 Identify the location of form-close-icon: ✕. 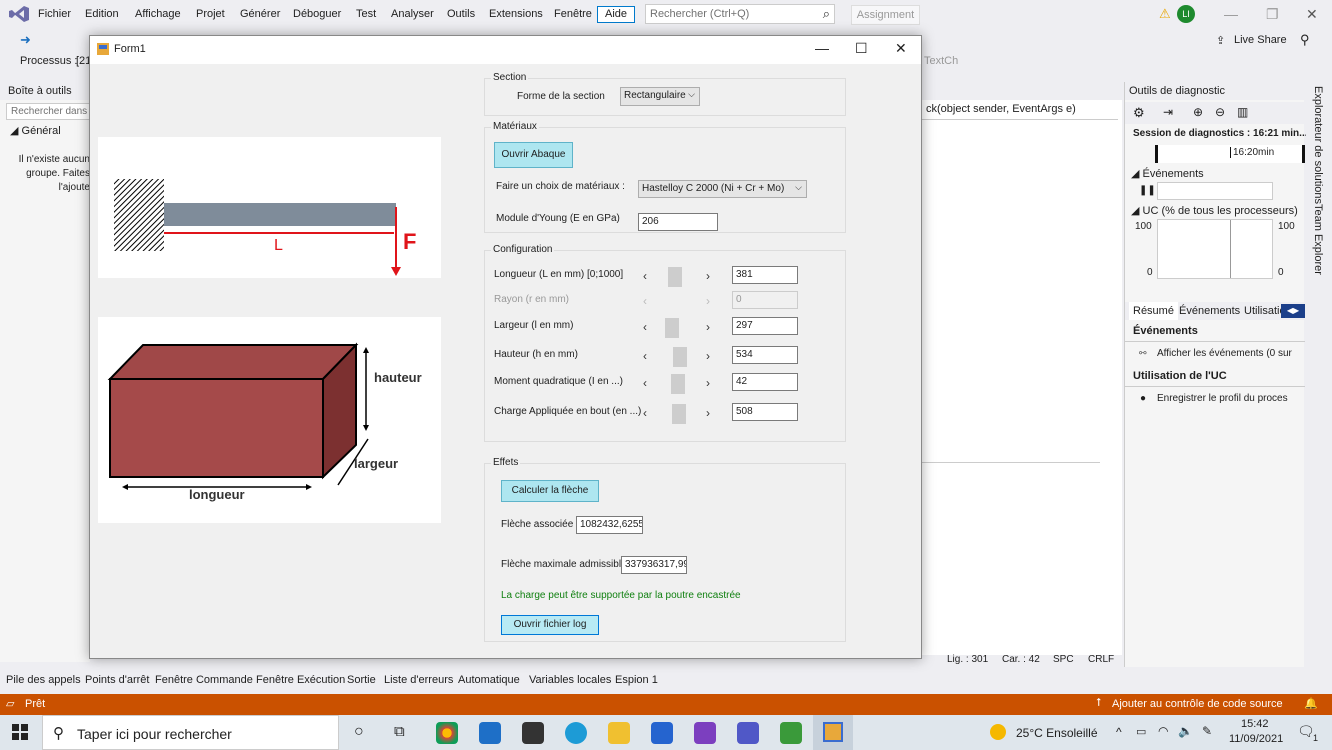
(901, 48).